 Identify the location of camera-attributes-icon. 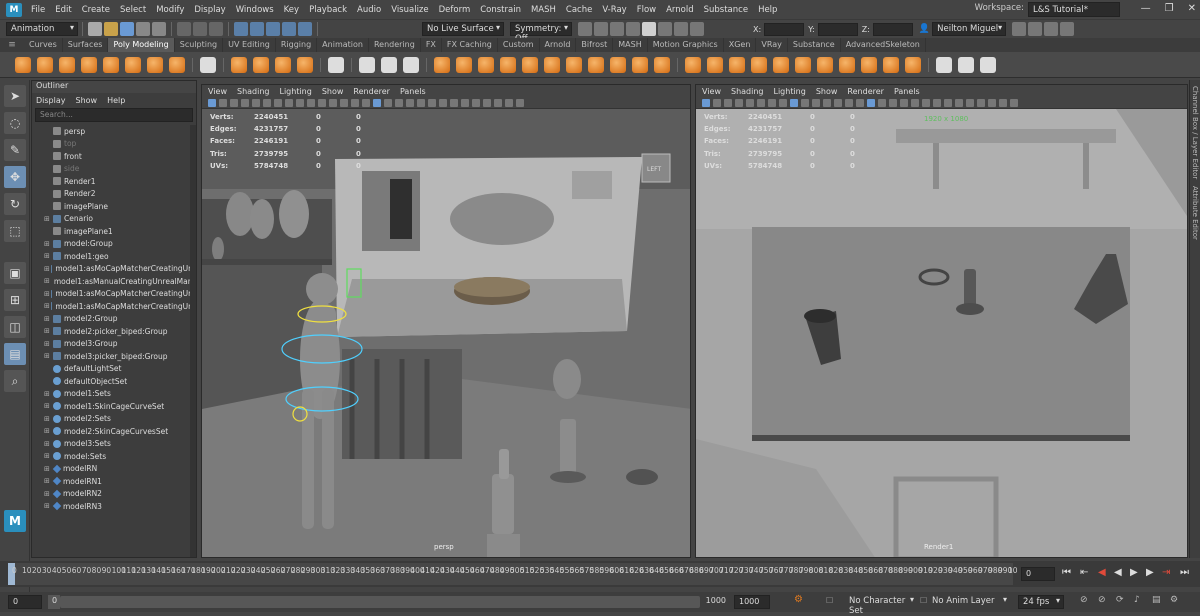
(716, 102).